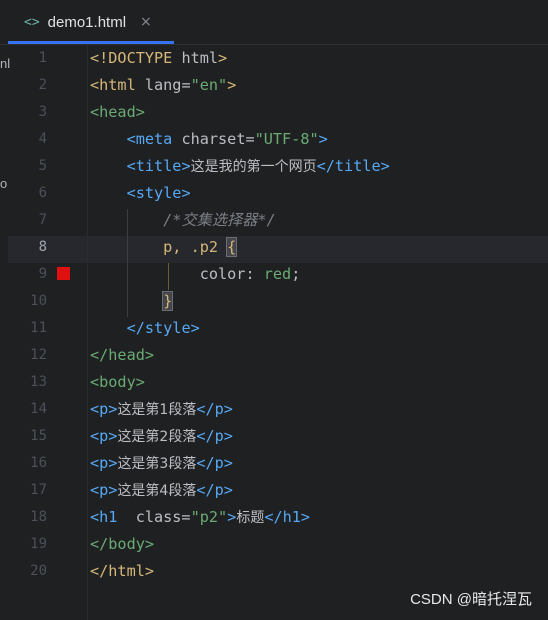  Describe the element at coordinates (296, 274) in the screenshot. I see `code-token: ;` at that location.